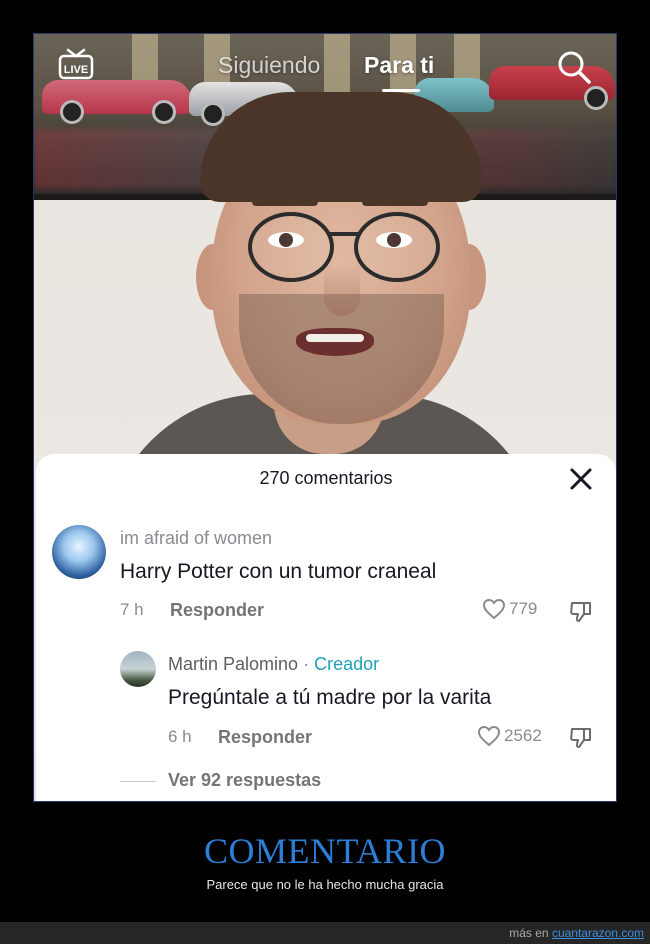 This screenshot has width=650, height=944. Describe the element at coordinates (233, 664) in the screenshot. I see `reply-username: Martin Palomino` at that location.